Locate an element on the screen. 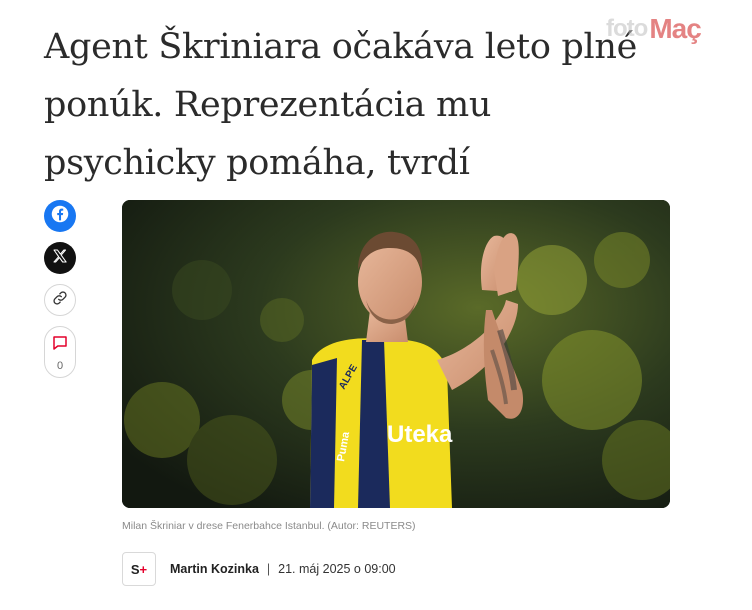 This screenshot has height=610, width=752. facebook-icon is located at coordinates (60, 216).